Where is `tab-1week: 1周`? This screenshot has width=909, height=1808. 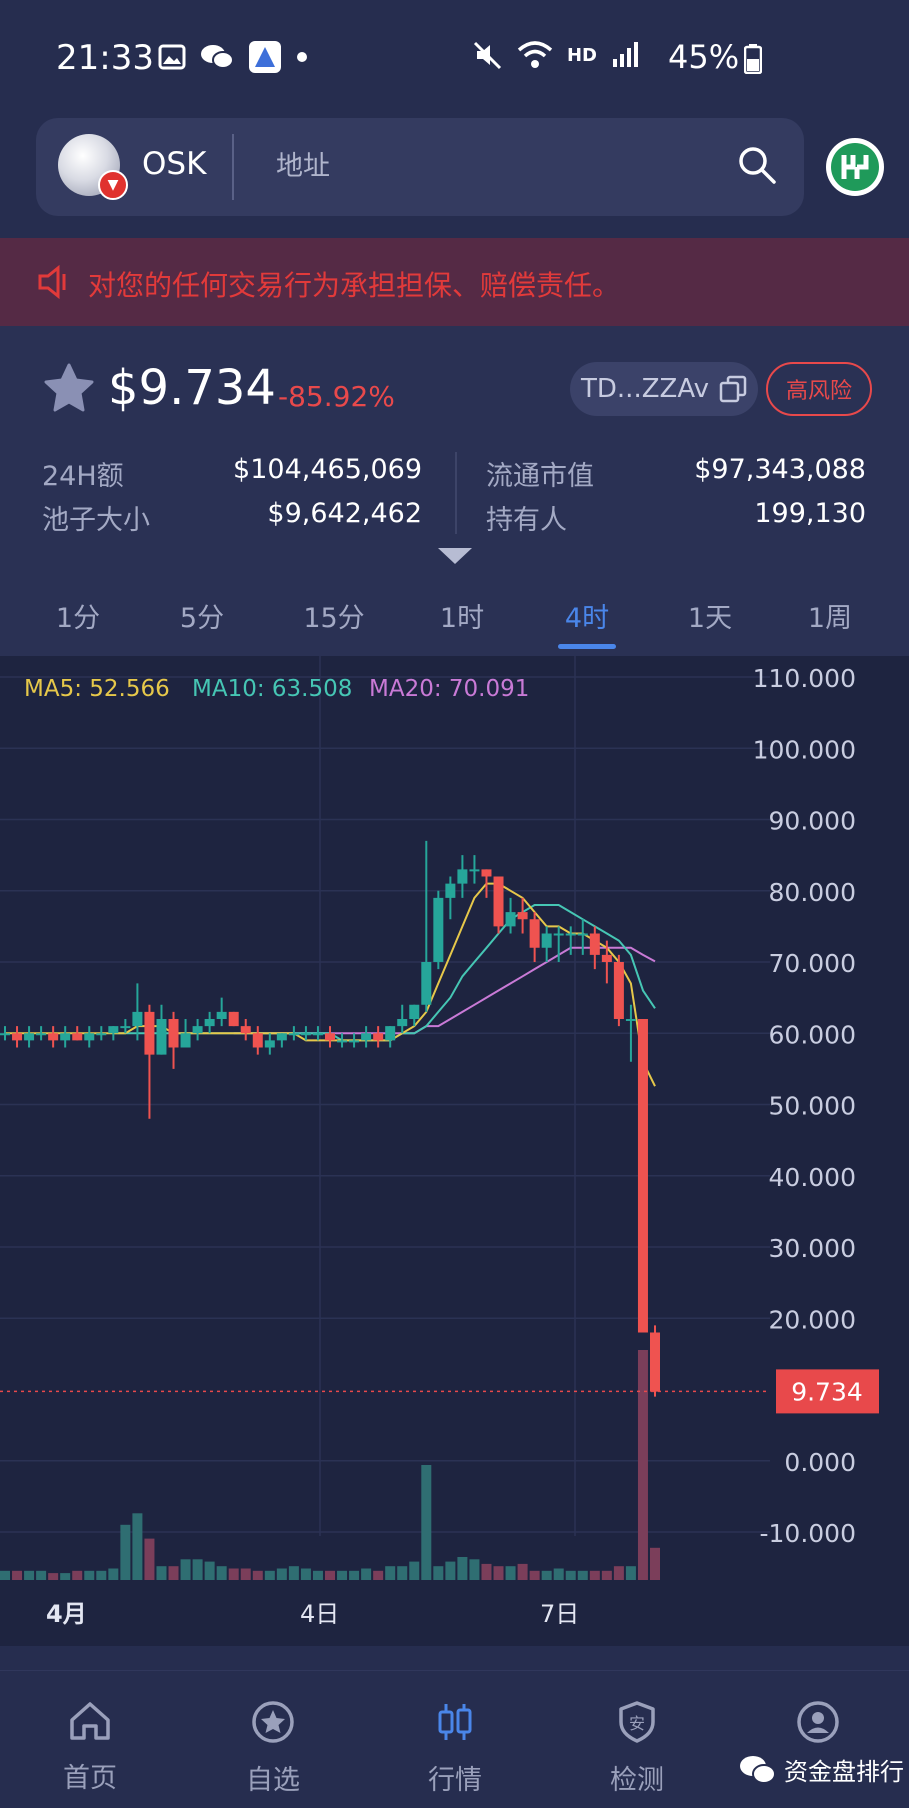
tab-1week: 1周 is located at coordinates (830, 615).